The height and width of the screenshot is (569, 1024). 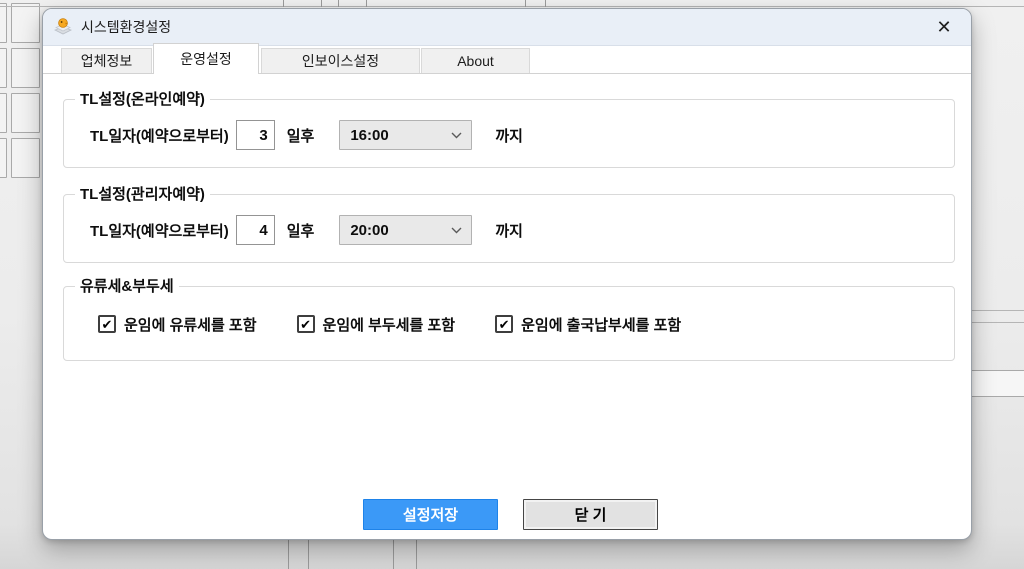 What do you see at coordinates (369, 230) in the screenshot?
I see `tl-time-value: 20:00` at bounding box center [369, 230].